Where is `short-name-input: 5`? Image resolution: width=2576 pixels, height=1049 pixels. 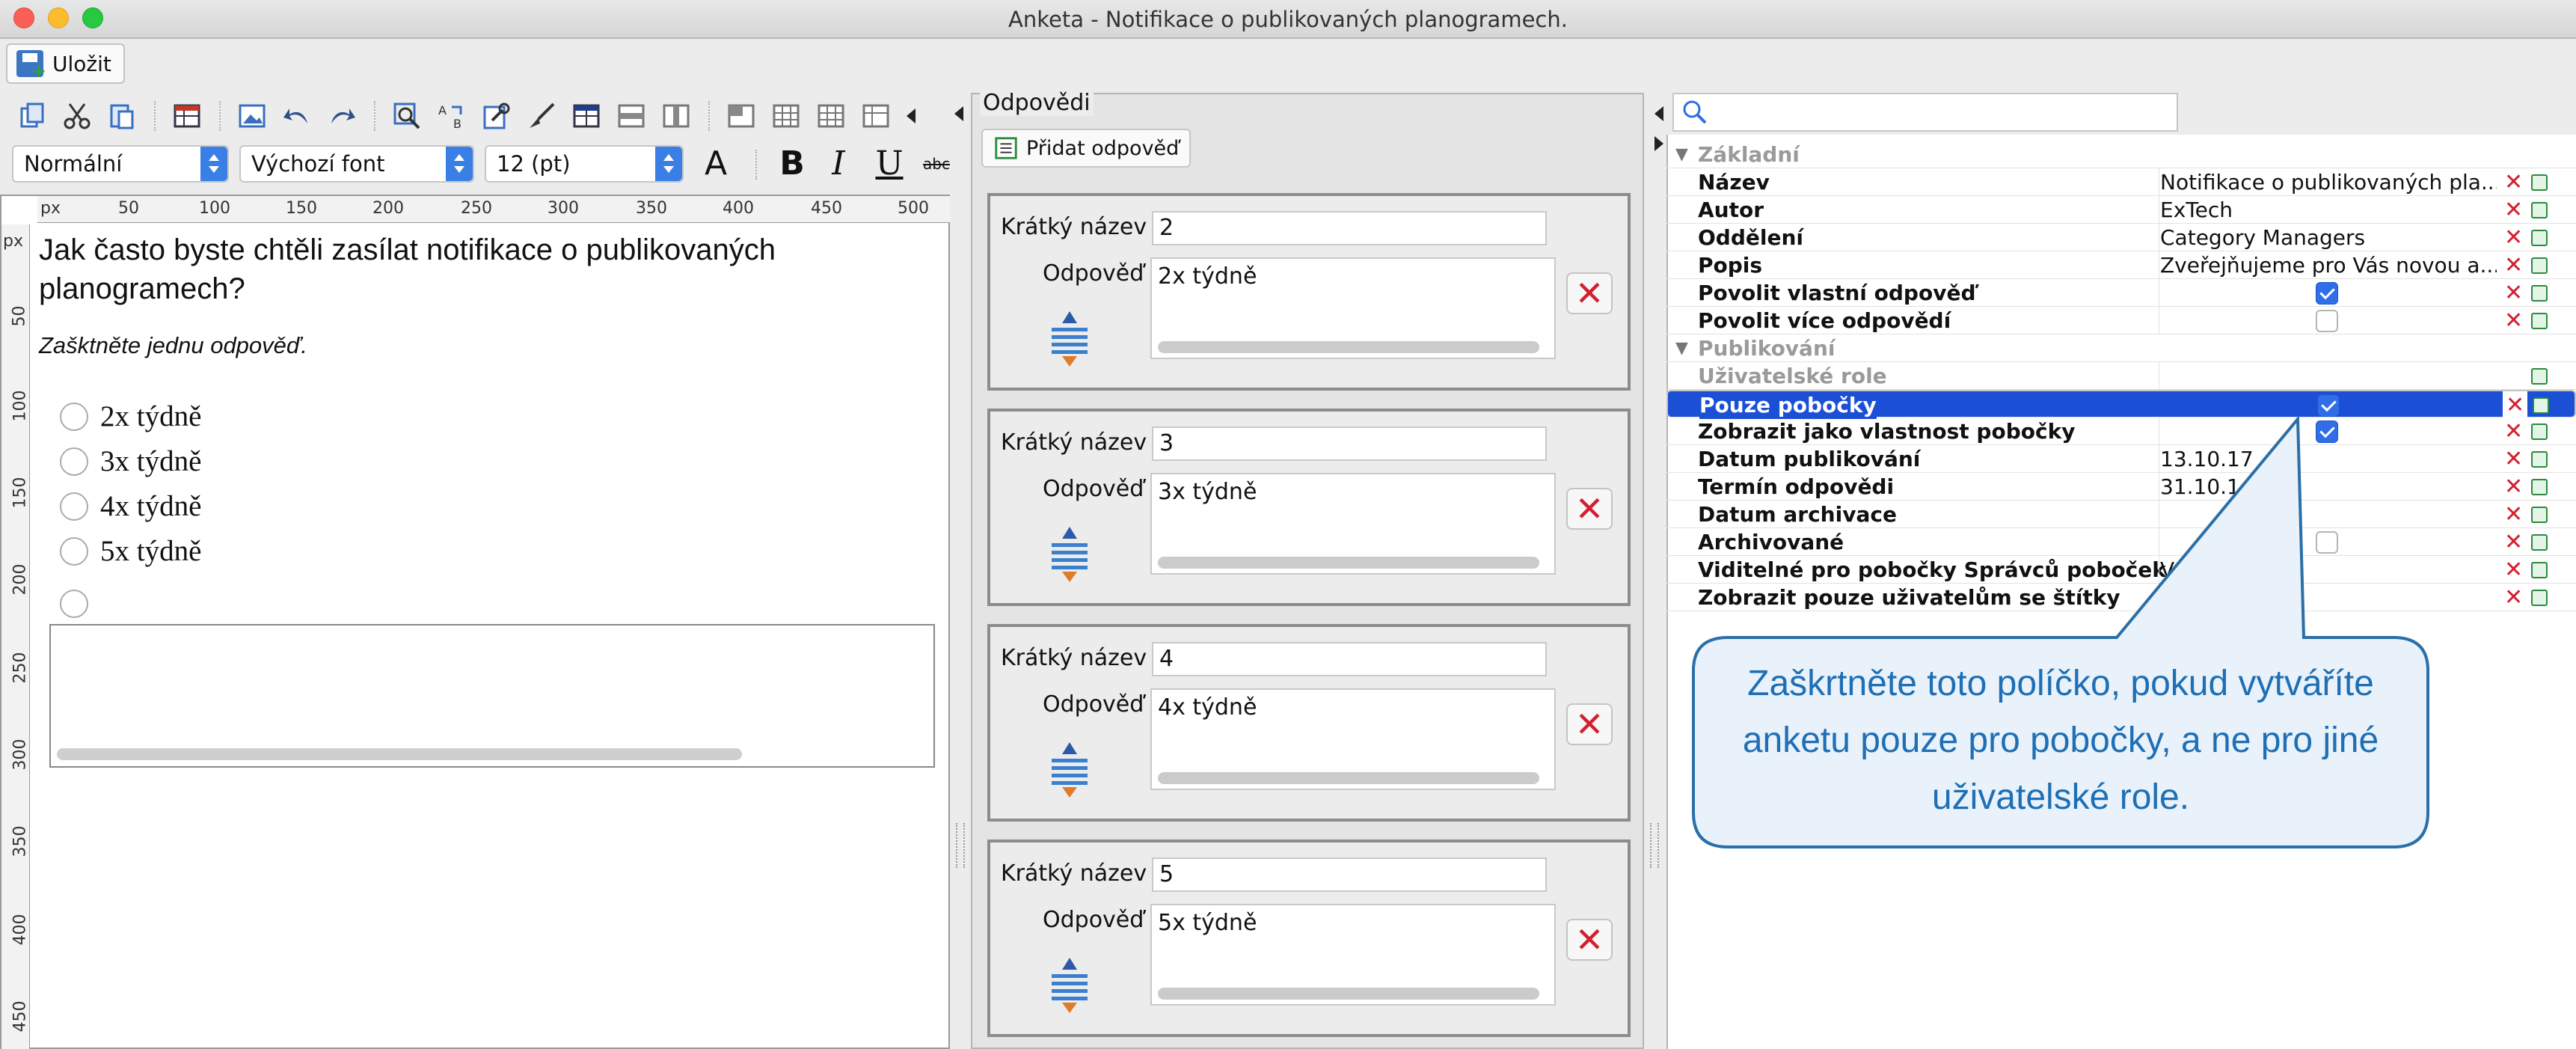
short-name-input: 5 is located at coordinates (1349, 874).